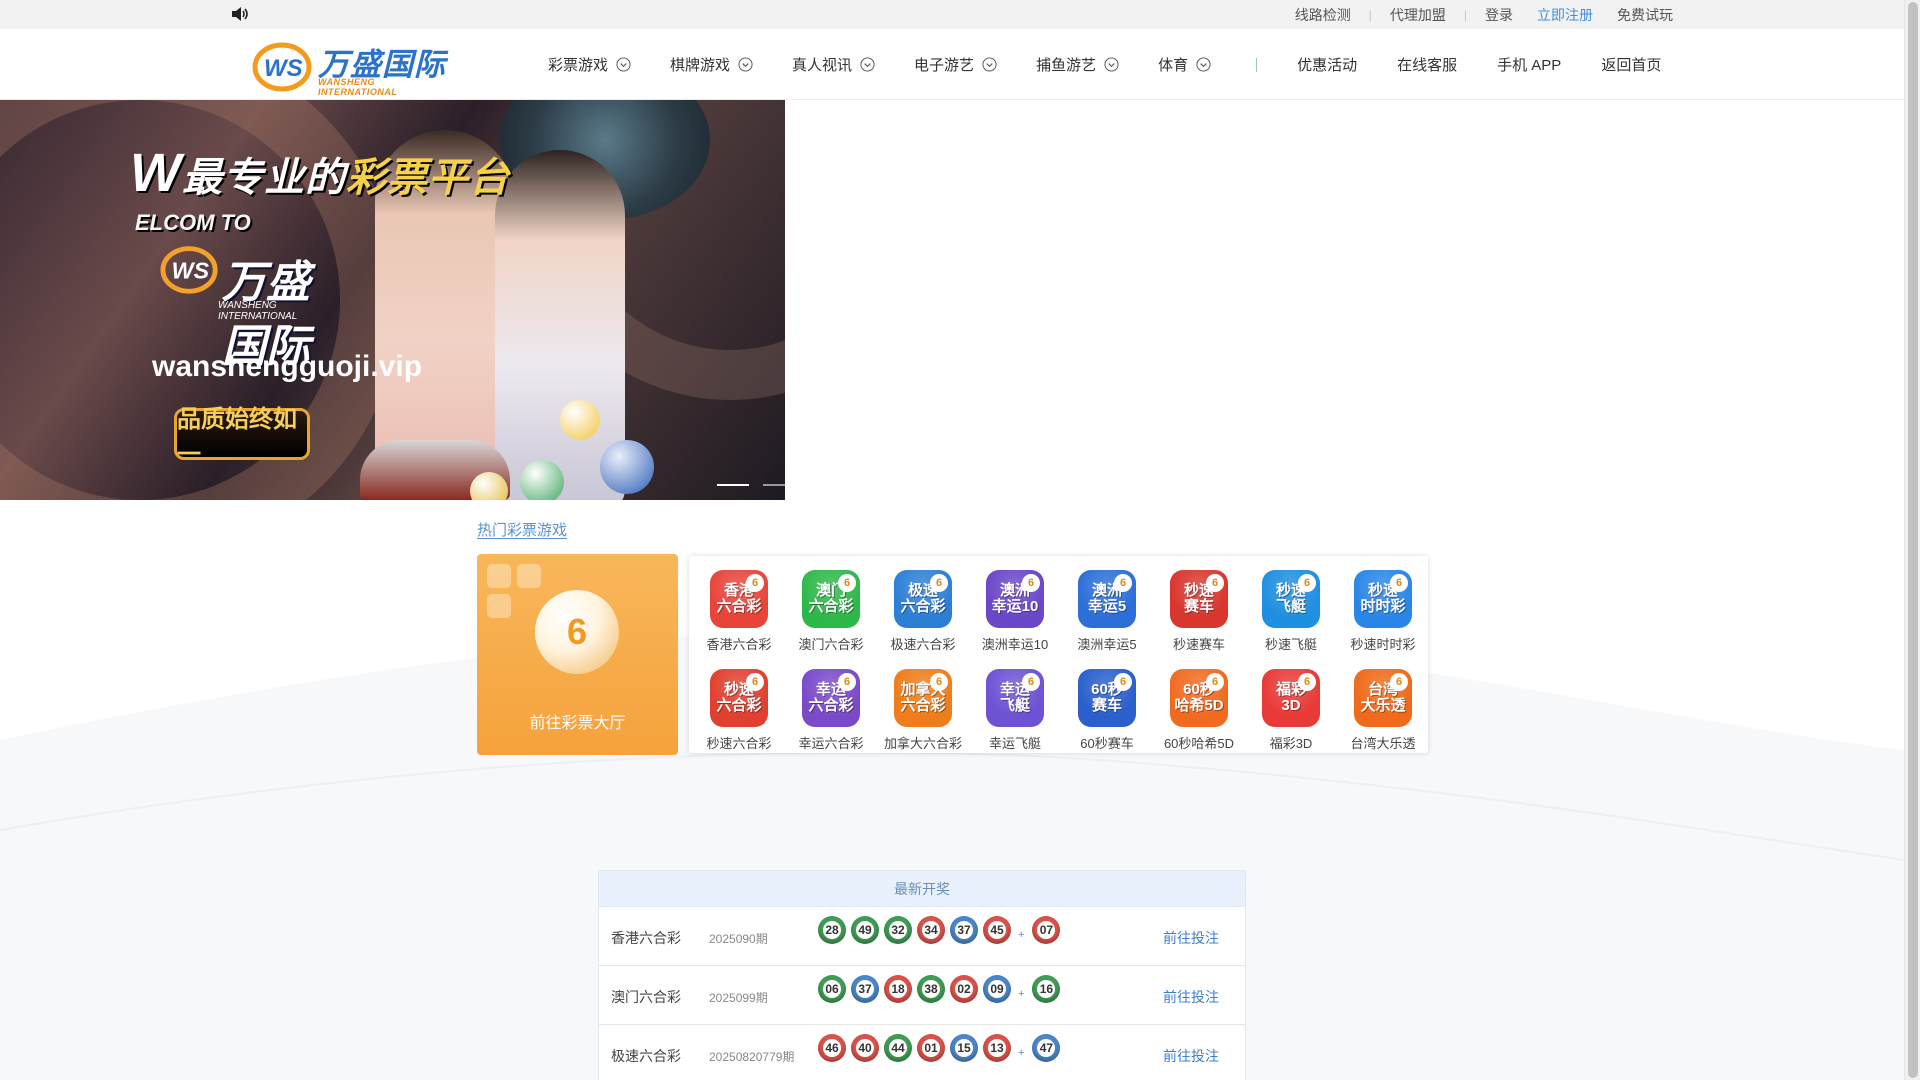 Image resolution: width=1920 pixels, height=1080 pixels. What do you see at coordinates (1383, 704) in the screenshot?
I see `game-item: 台湾 大乐透 6 台湾大乐透` at bounding box center [1383, 704].